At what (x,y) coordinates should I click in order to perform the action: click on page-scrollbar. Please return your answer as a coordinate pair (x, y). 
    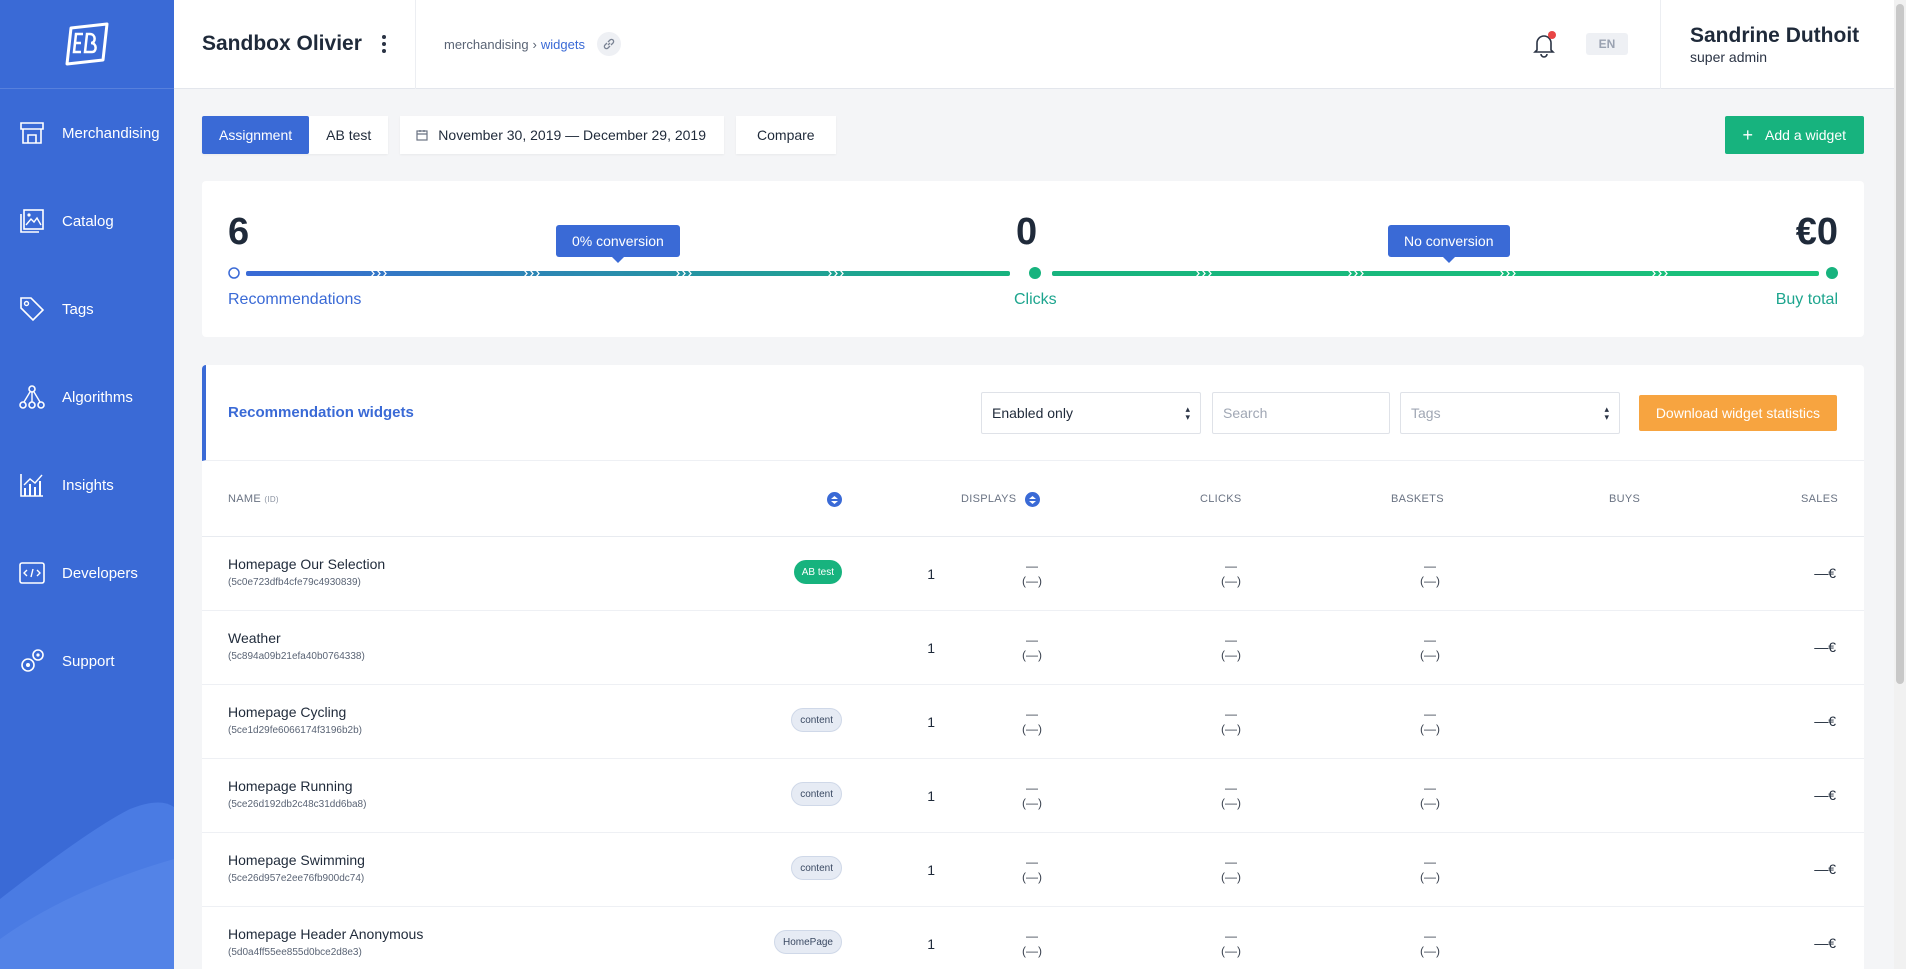
    Looking at the image, I should click on (1900, 484).